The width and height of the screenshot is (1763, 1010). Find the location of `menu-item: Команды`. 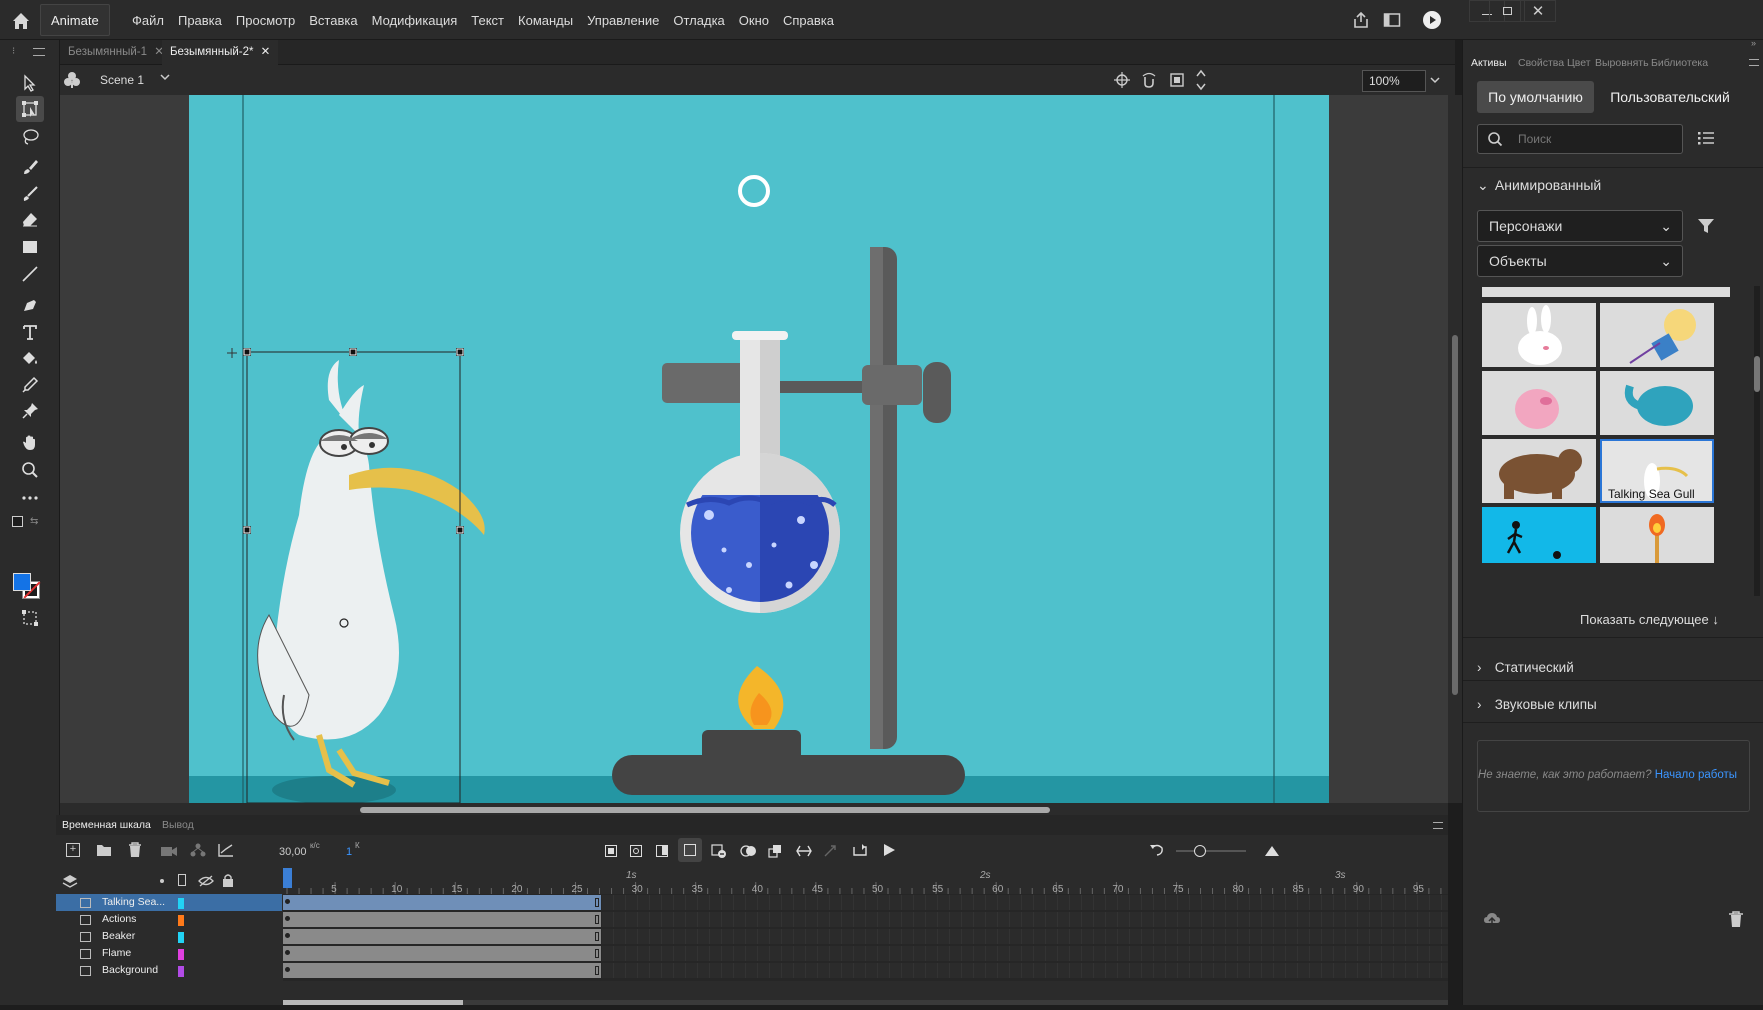

menu-item: Команды is located at coordinates (545, 20).